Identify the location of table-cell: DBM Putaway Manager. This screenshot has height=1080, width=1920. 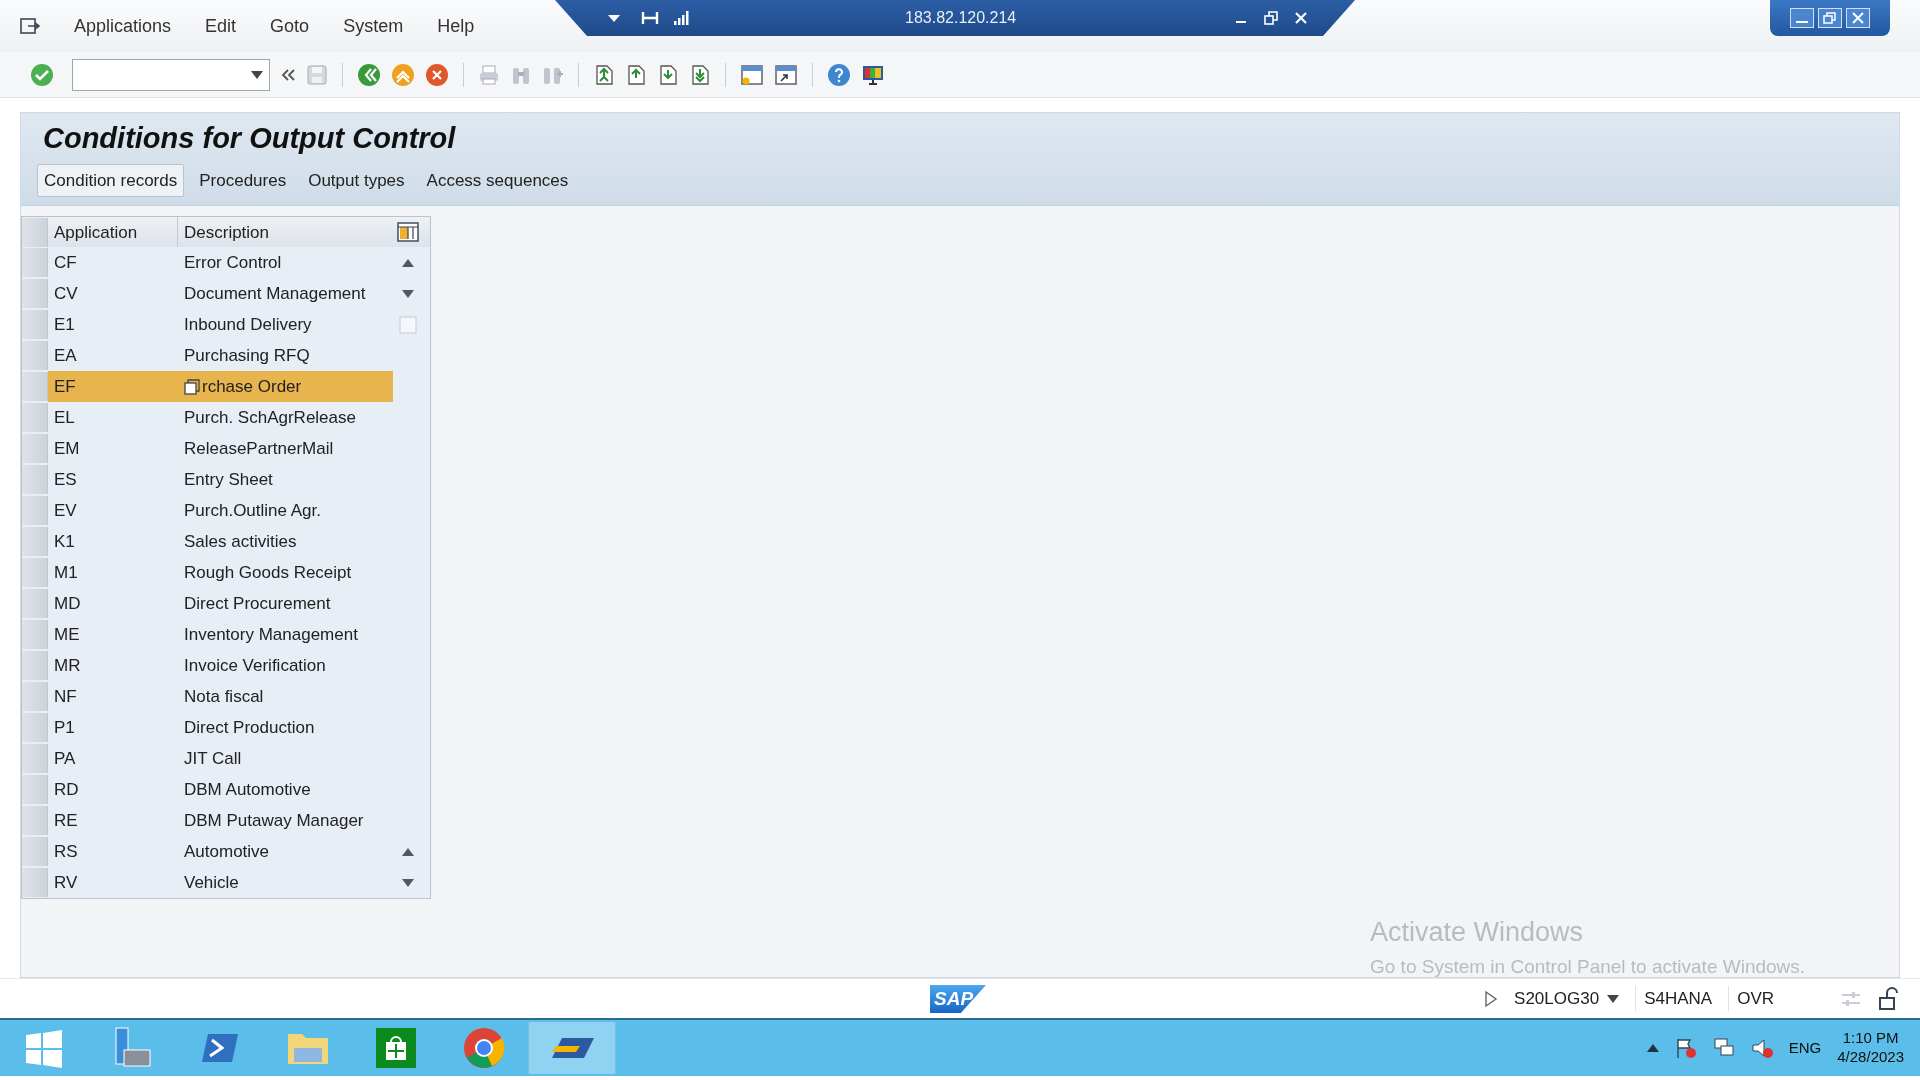
(274, 821).